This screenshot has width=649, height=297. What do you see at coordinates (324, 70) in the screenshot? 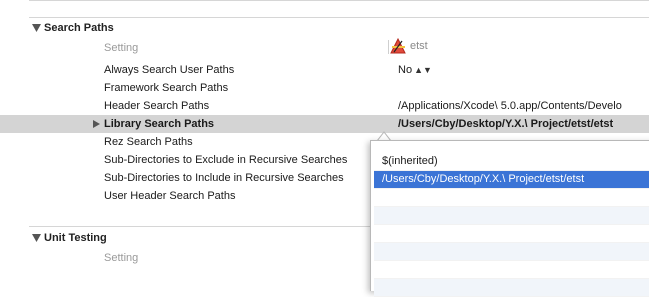
I see `setting-row-always-search-user-paths: Always Search User Paths No ▲▼` at bounding box center [324, 70].